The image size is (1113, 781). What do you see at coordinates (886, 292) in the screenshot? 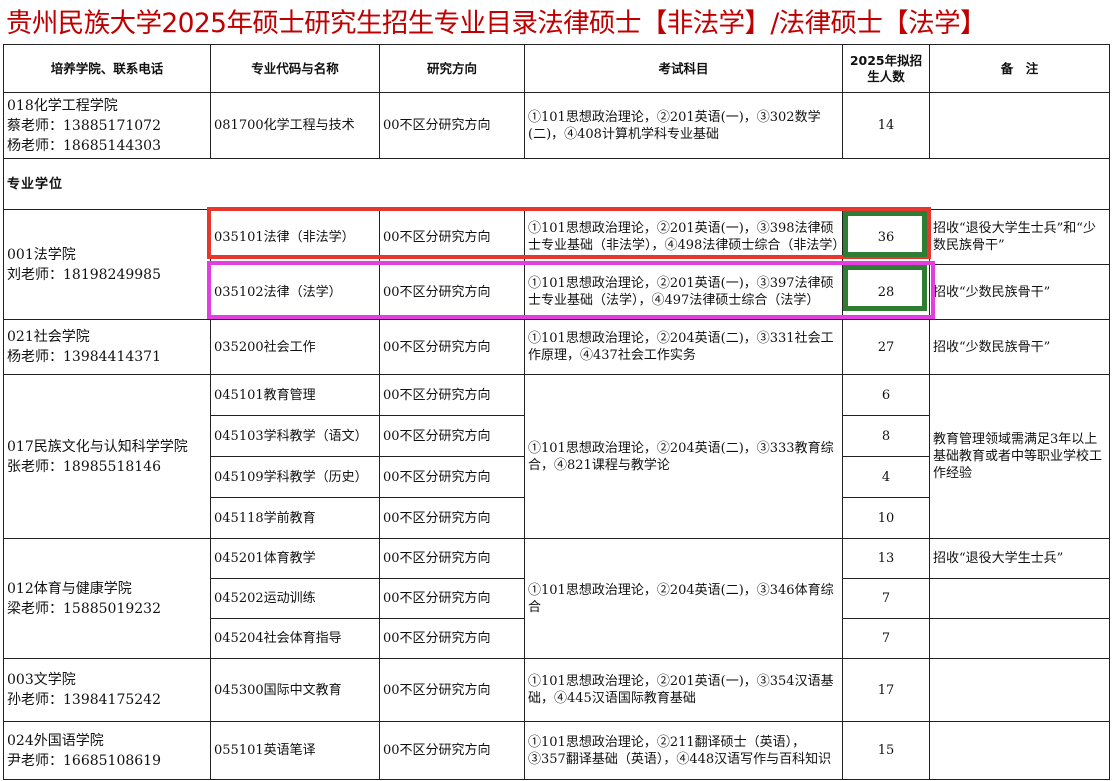
I see `plan-cell: 28` at bounding box center [886, 292].